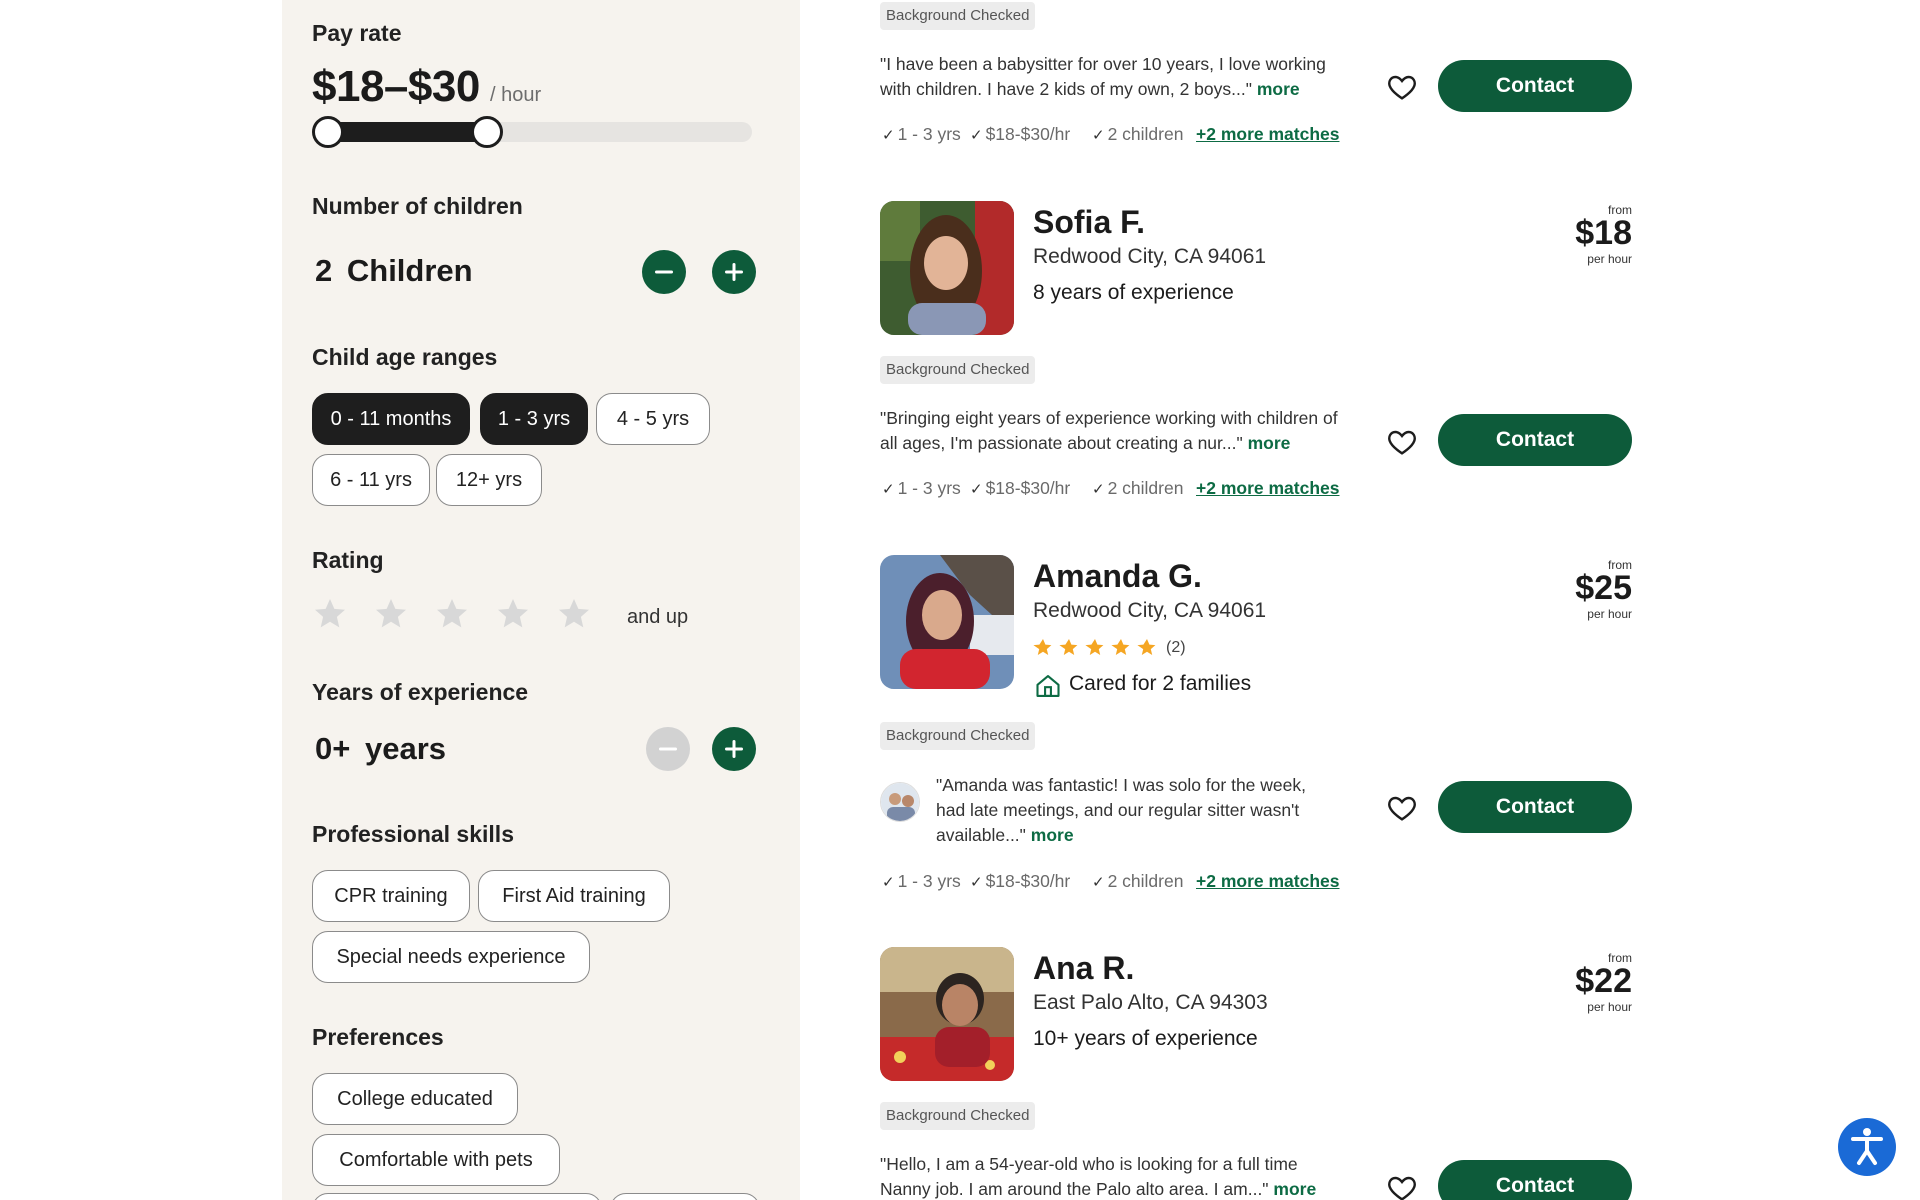 This screenshot has height=1200, width=1920. I want to click on skill-chip-first-aid-training: First Aid training, so click(574, 896).